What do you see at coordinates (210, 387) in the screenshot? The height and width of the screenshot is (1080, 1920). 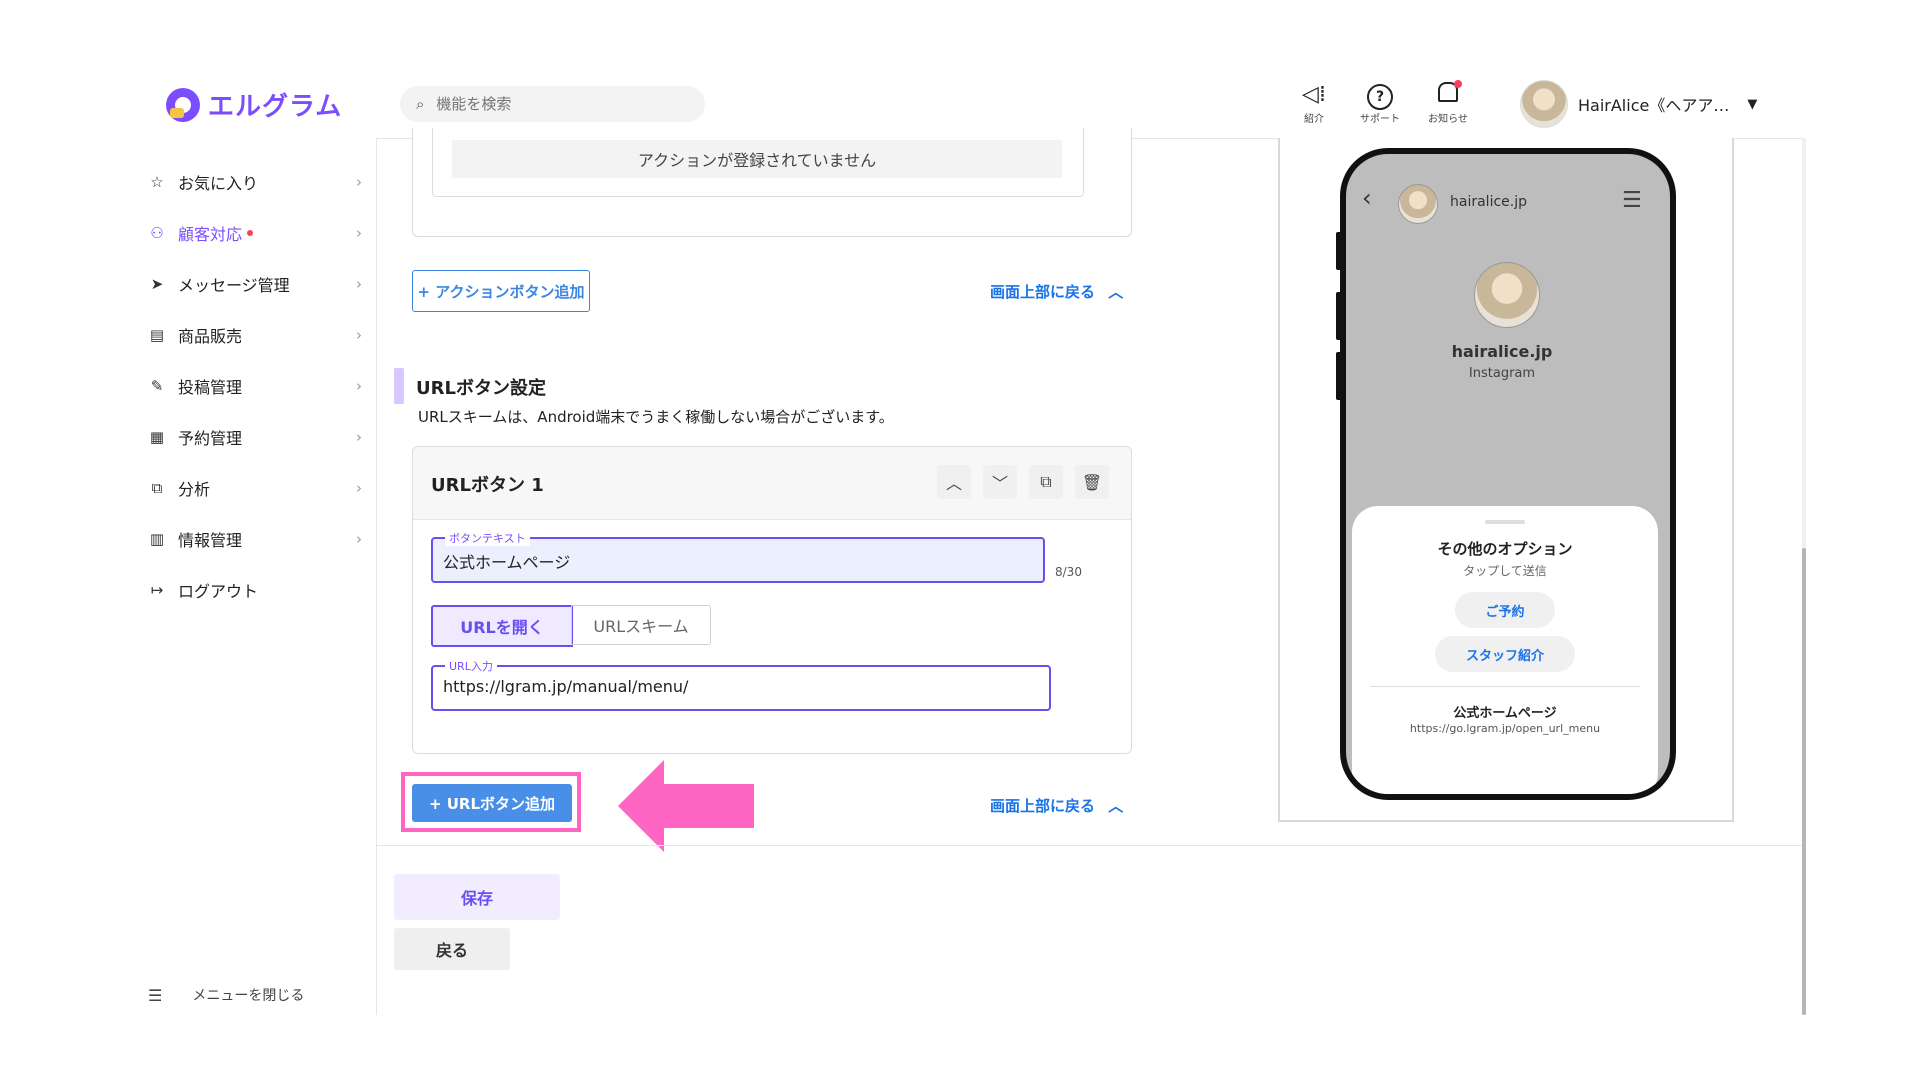 I see `sidebar-item-label: 投稿管理` at bounding box center [210, 387].